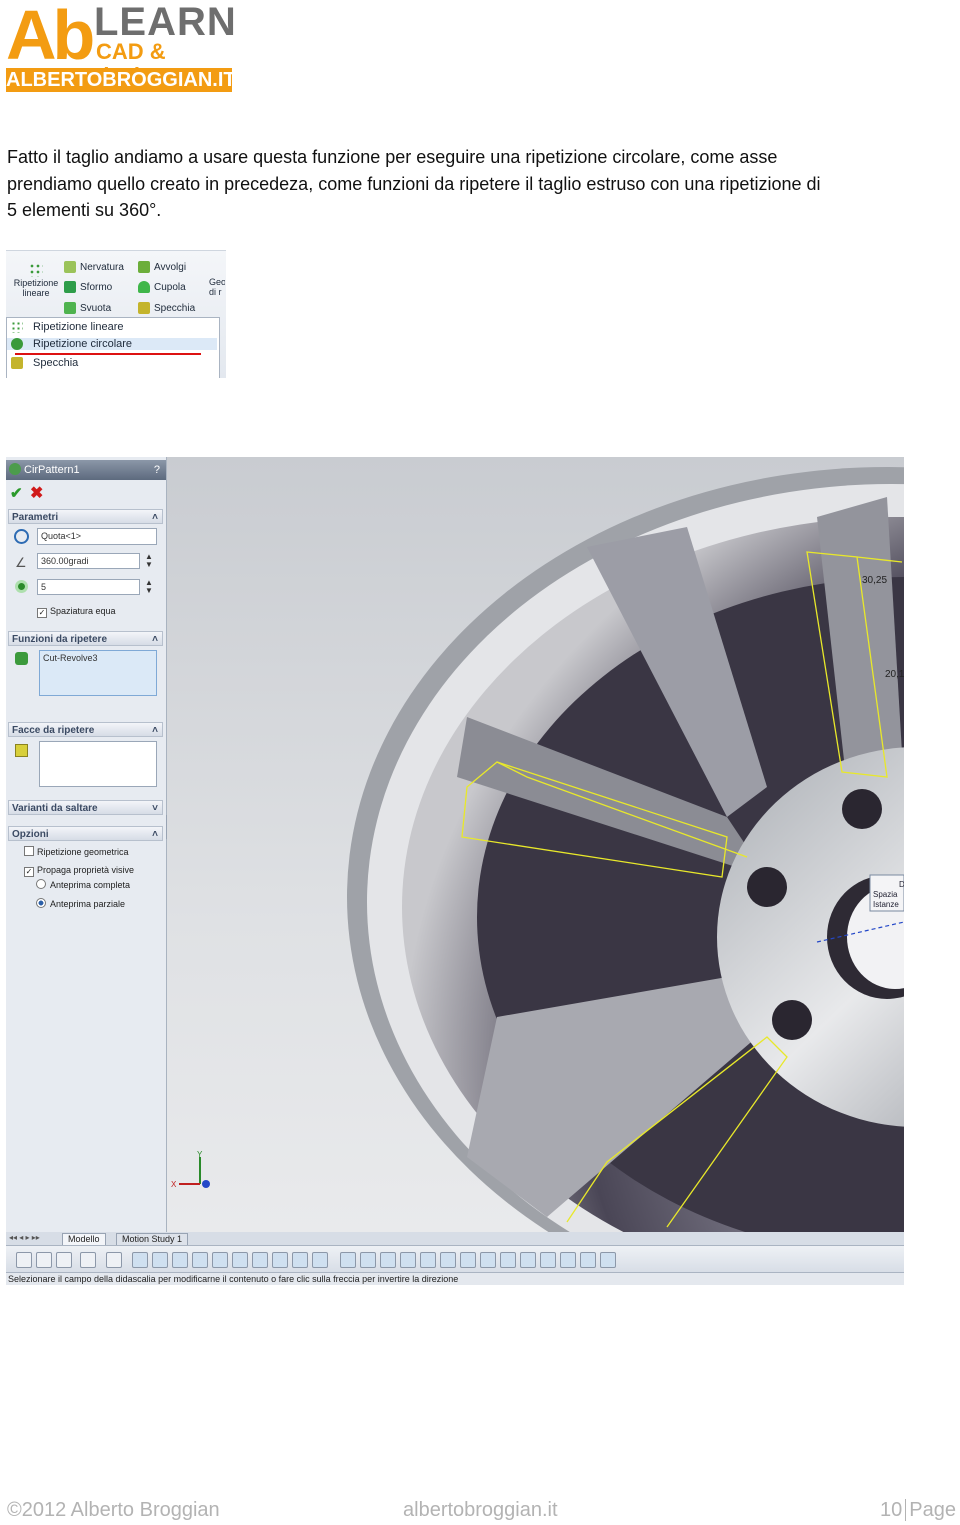  I want to click on bottom-tab-bar: ◂◂ ◂ ▸ ▸▸ Modello Motion Study 1, so click(455, 1239).